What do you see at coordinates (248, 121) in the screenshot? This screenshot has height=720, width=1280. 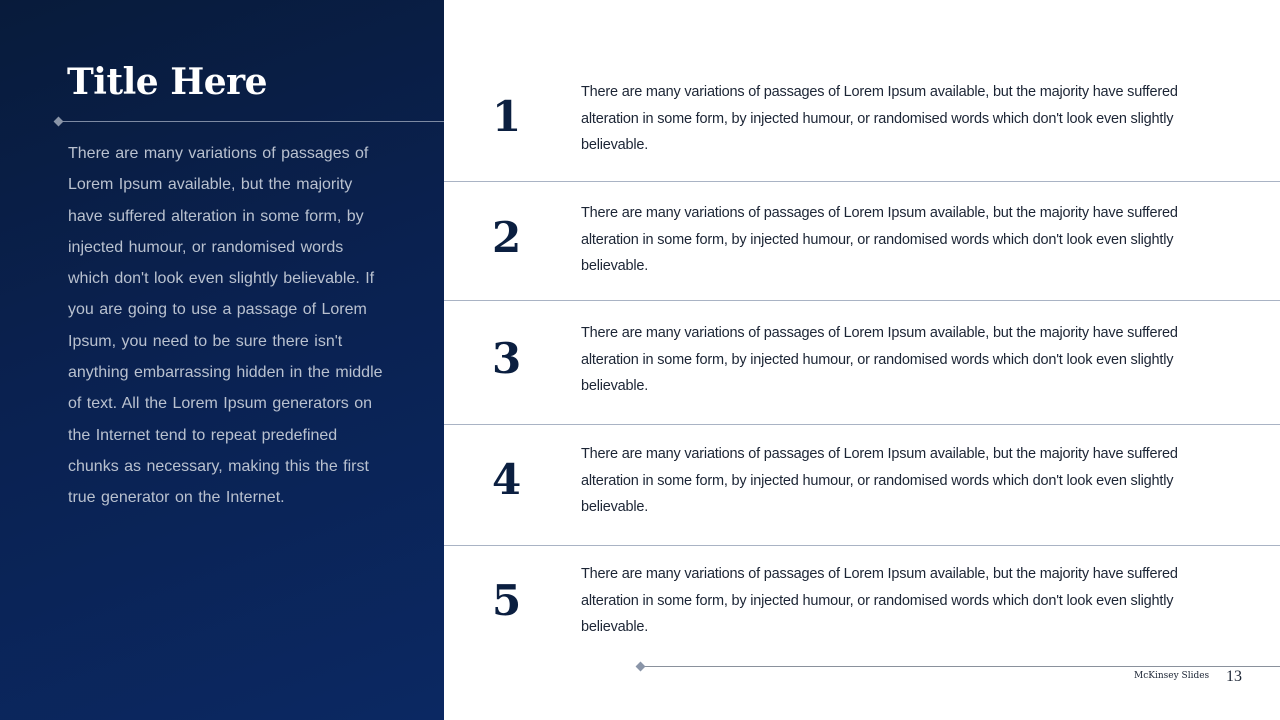 I see `title-divider` at bounding box center [248, 121].